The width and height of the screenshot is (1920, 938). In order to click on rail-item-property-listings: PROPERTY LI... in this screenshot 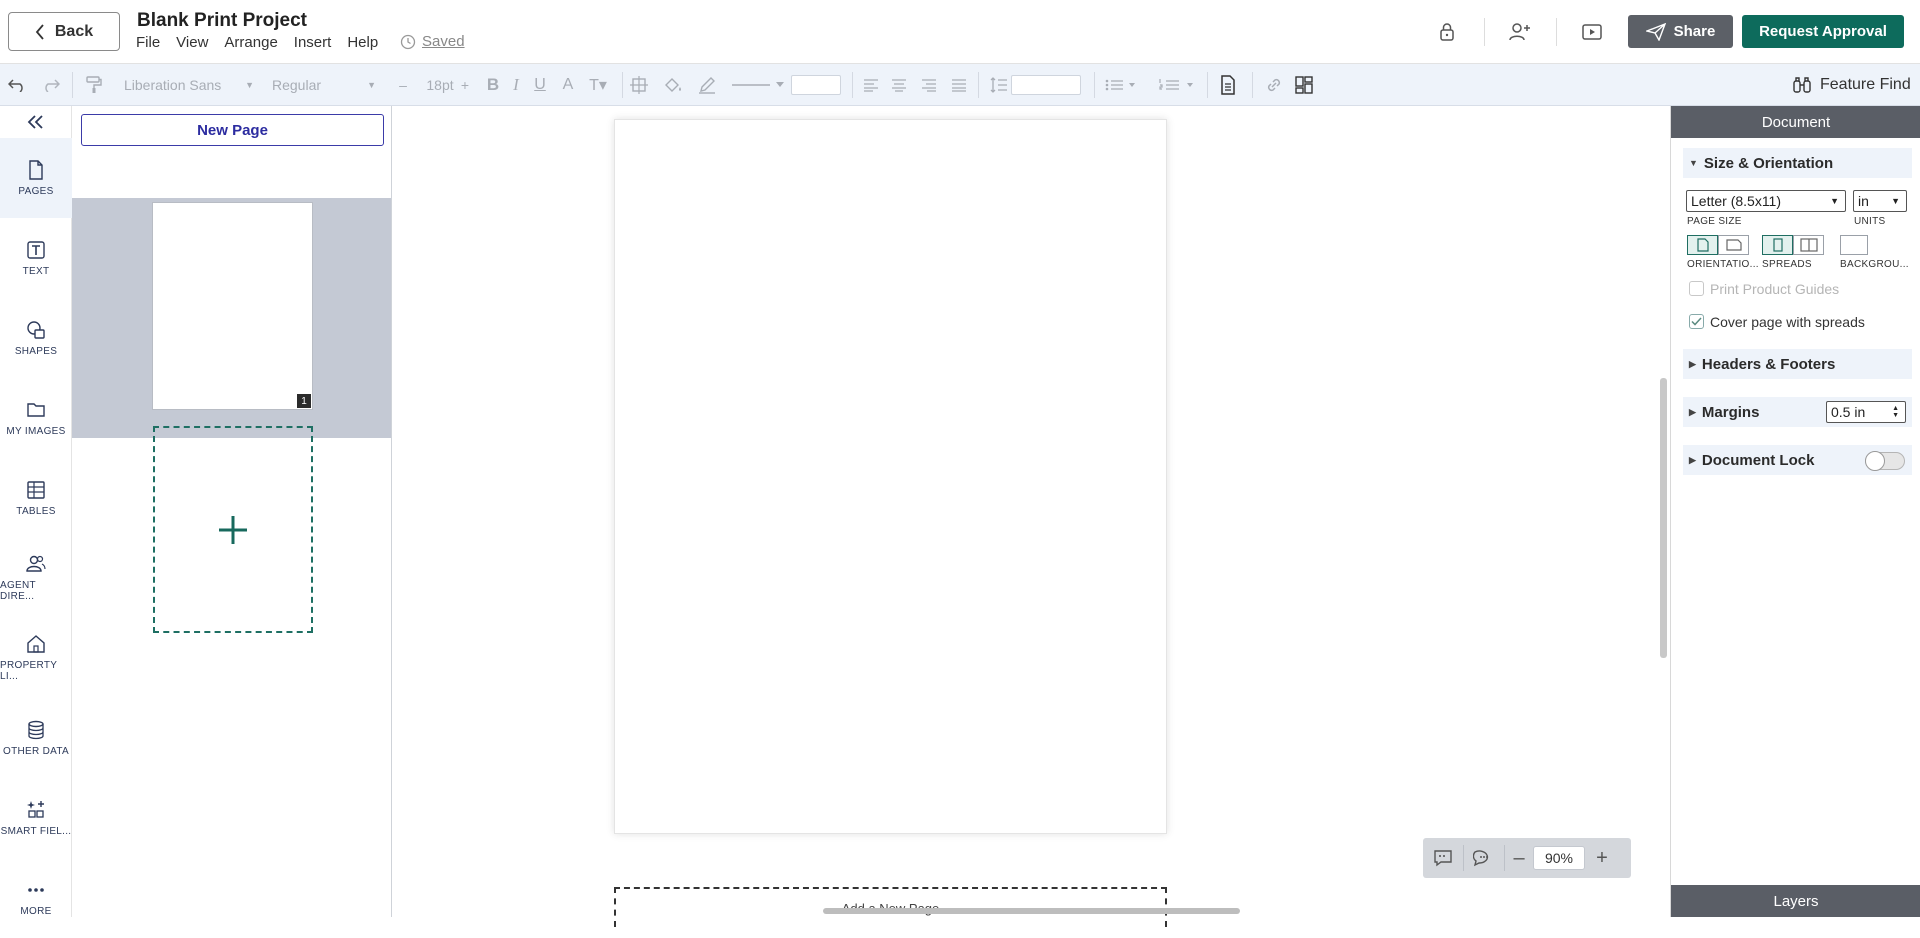, I will do `click(36, 658)`.